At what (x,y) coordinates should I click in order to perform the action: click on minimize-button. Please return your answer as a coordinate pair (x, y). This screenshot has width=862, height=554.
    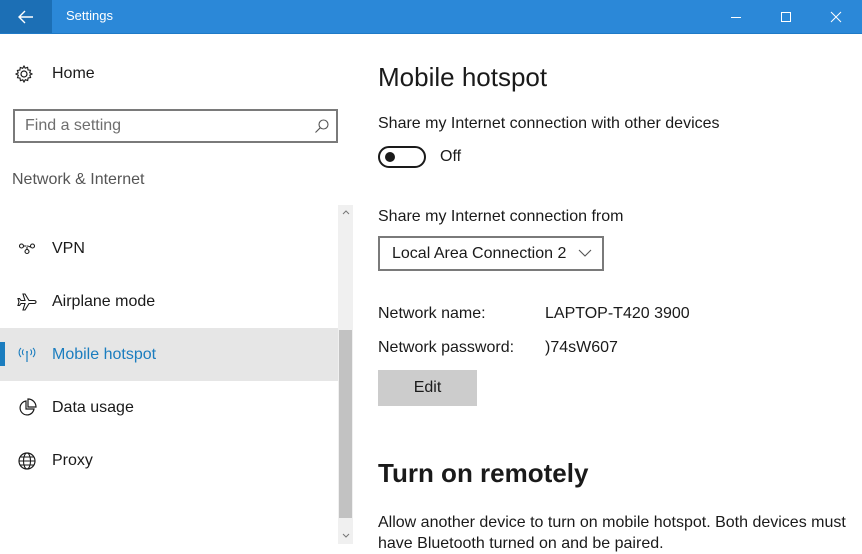
    Looking at the image, I should click on (736, 16).